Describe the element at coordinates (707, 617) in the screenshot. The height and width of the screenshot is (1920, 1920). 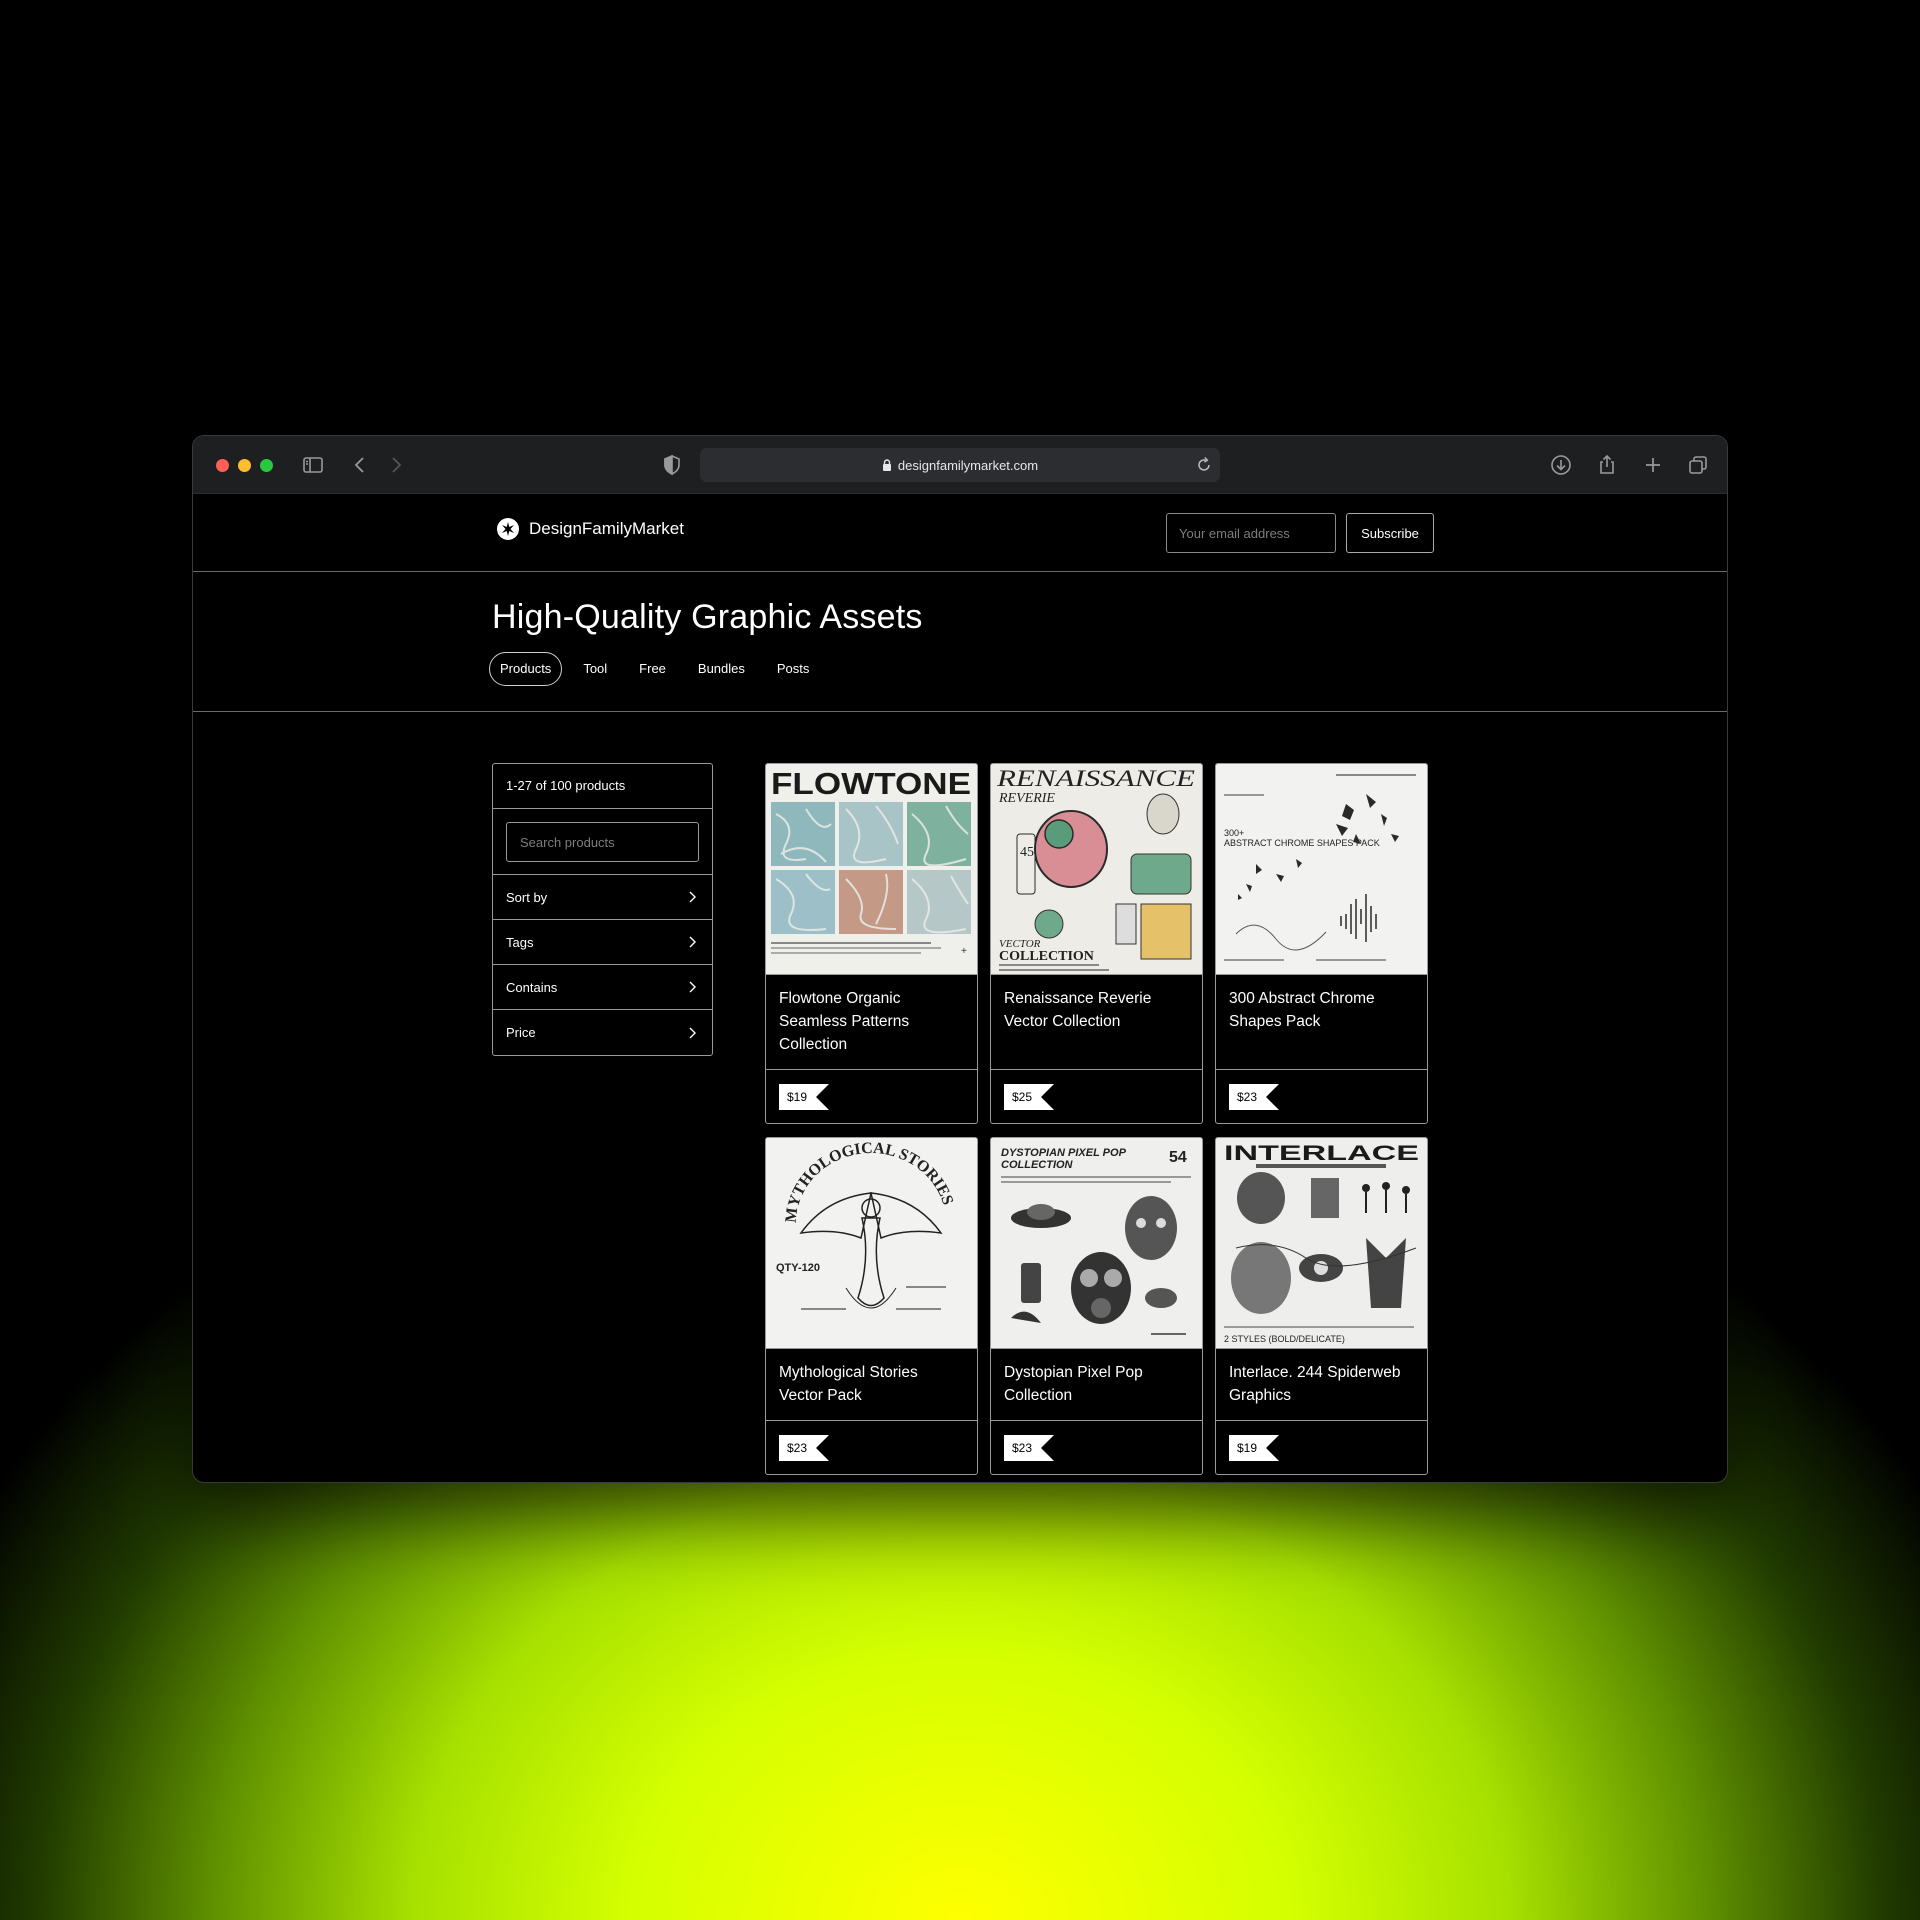
I see `page-title: High-Quality Graphic Assets` at that location.